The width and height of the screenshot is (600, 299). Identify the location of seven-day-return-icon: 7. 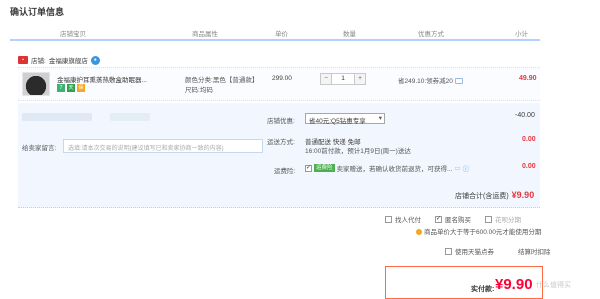
(61, 88).